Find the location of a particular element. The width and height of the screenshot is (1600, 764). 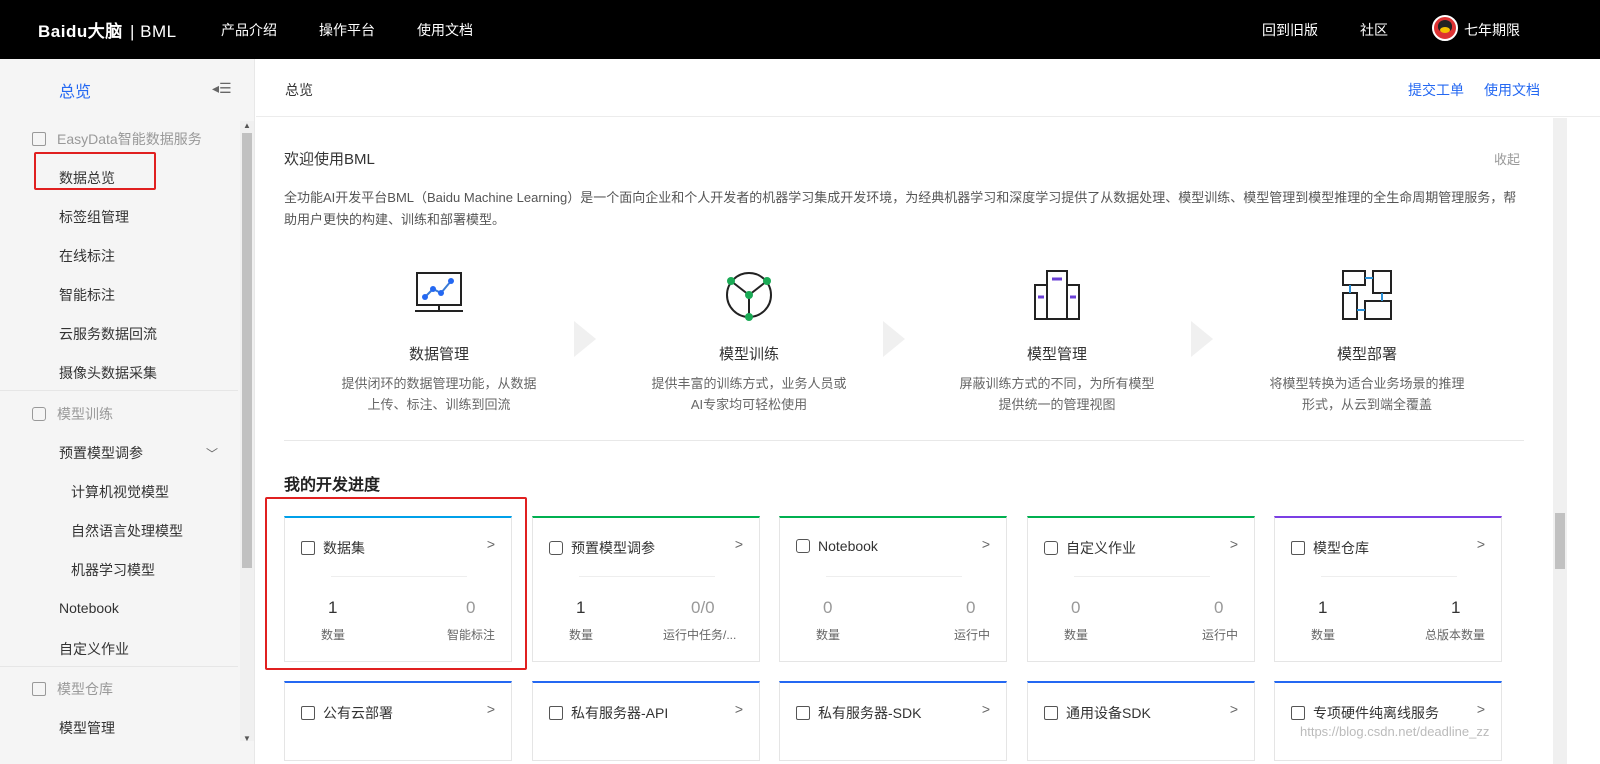

progress-card-notebook: Notebook > 0 0 数量 运行中 is located at coordinates (893, 589).